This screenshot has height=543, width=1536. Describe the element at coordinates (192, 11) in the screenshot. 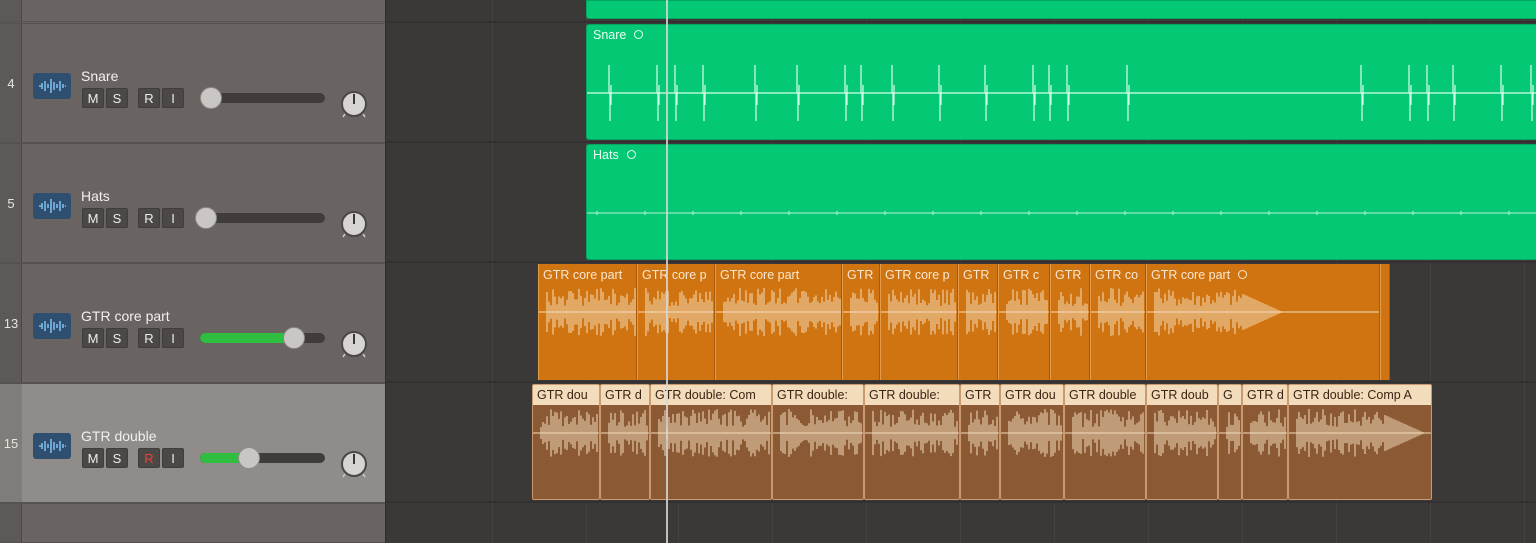

I see `track-header-partial` at that location.